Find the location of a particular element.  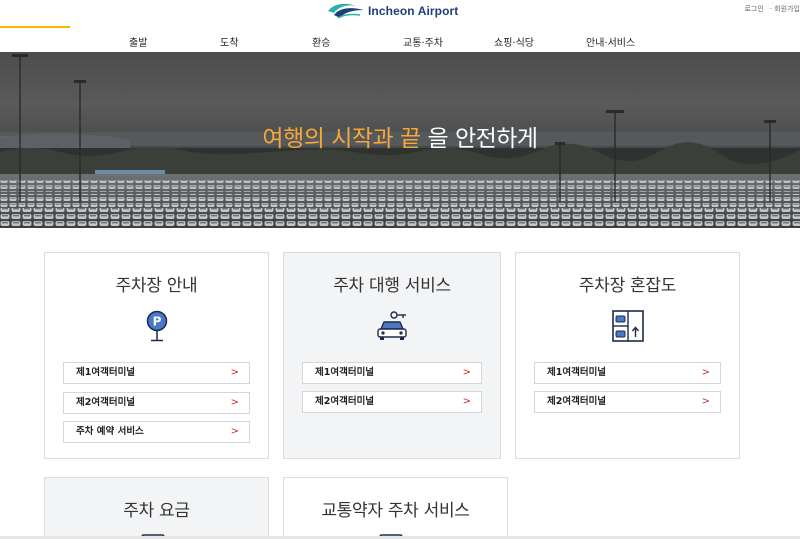

link-t2-parking: 제2여객터미널 > is located at coordinates (156, 403).